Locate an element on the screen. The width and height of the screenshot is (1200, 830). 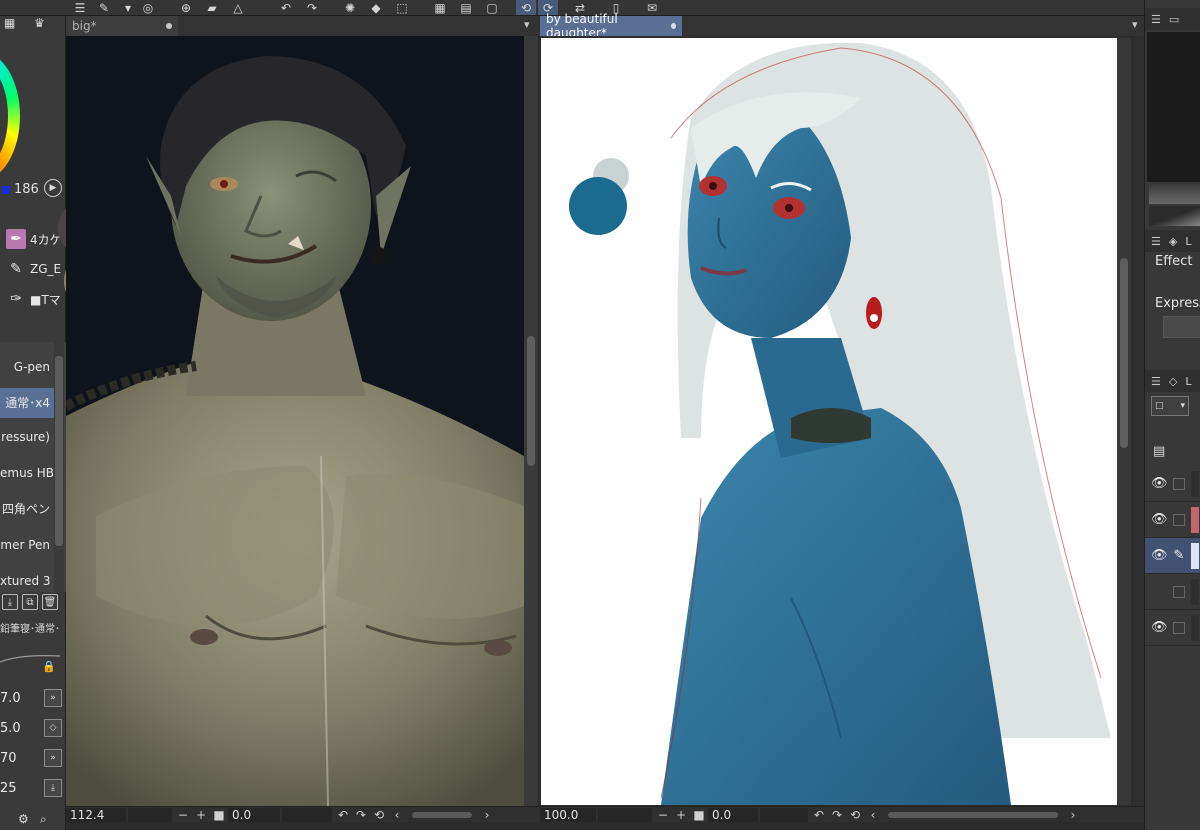
search-icon: ⌕ is located at coordinates (43, 819).